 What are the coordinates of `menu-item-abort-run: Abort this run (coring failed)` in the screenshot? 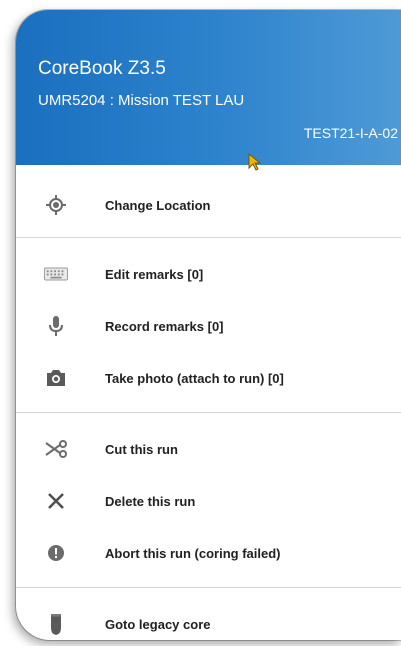 It's located at (208, 553).